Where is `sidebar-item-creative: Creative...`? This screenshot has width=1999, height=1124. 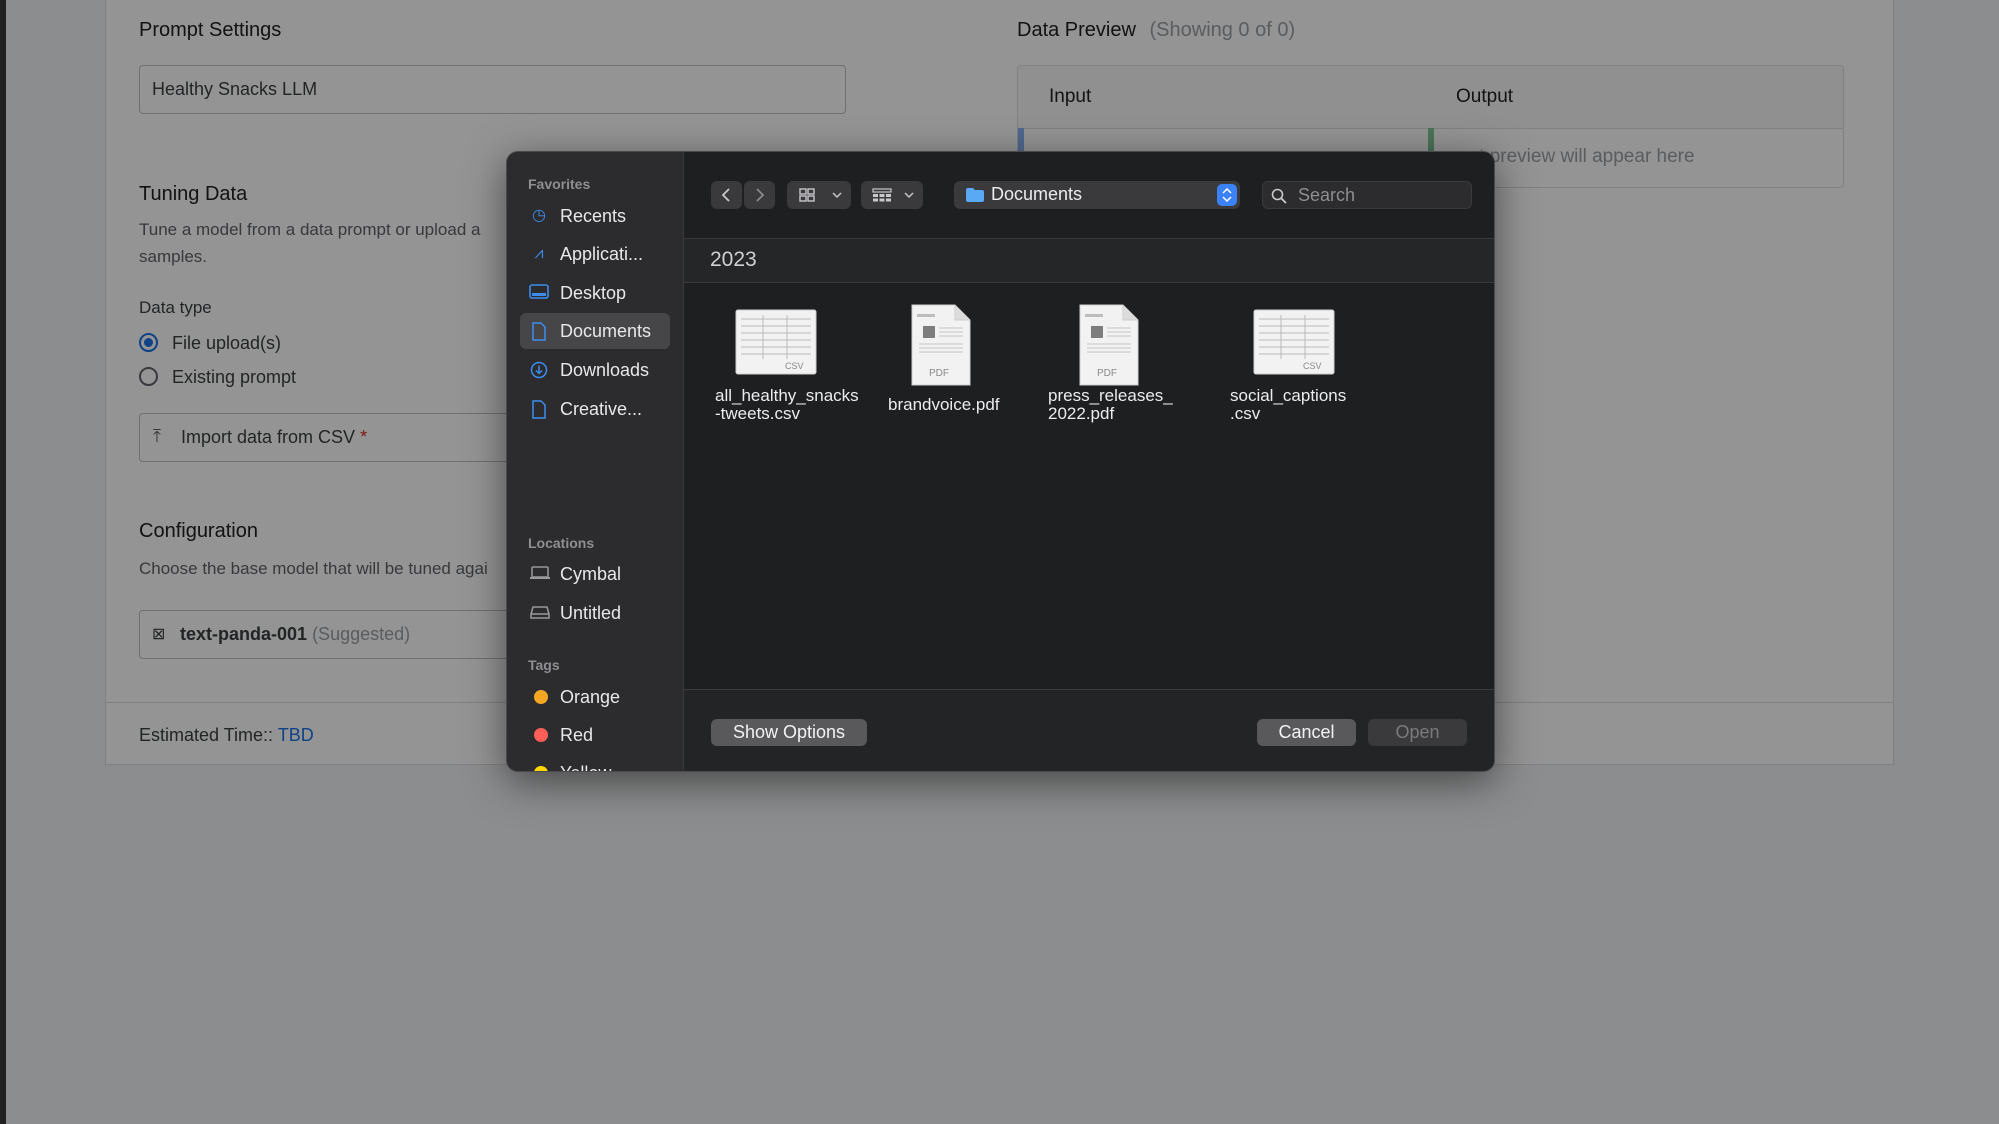 sidebar-item-creative: Creative... is located at coordinates (595, 409).